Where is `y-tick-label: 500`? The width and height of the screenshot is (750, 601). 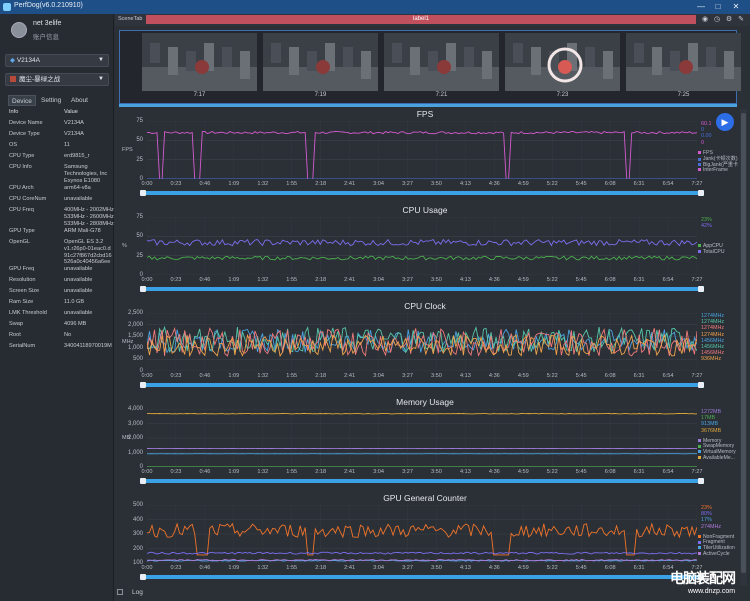 y-tick-label: 500 is located at coordinates (137, 359).